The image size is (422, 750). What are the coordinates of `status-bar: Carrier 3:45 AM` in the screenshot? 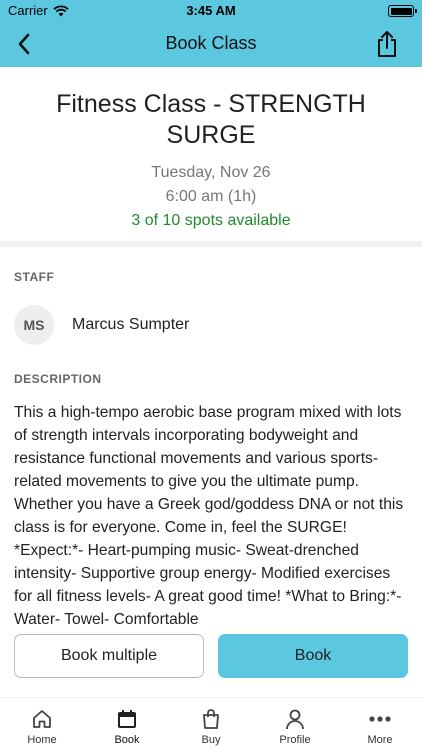 It's located at (211, 11).